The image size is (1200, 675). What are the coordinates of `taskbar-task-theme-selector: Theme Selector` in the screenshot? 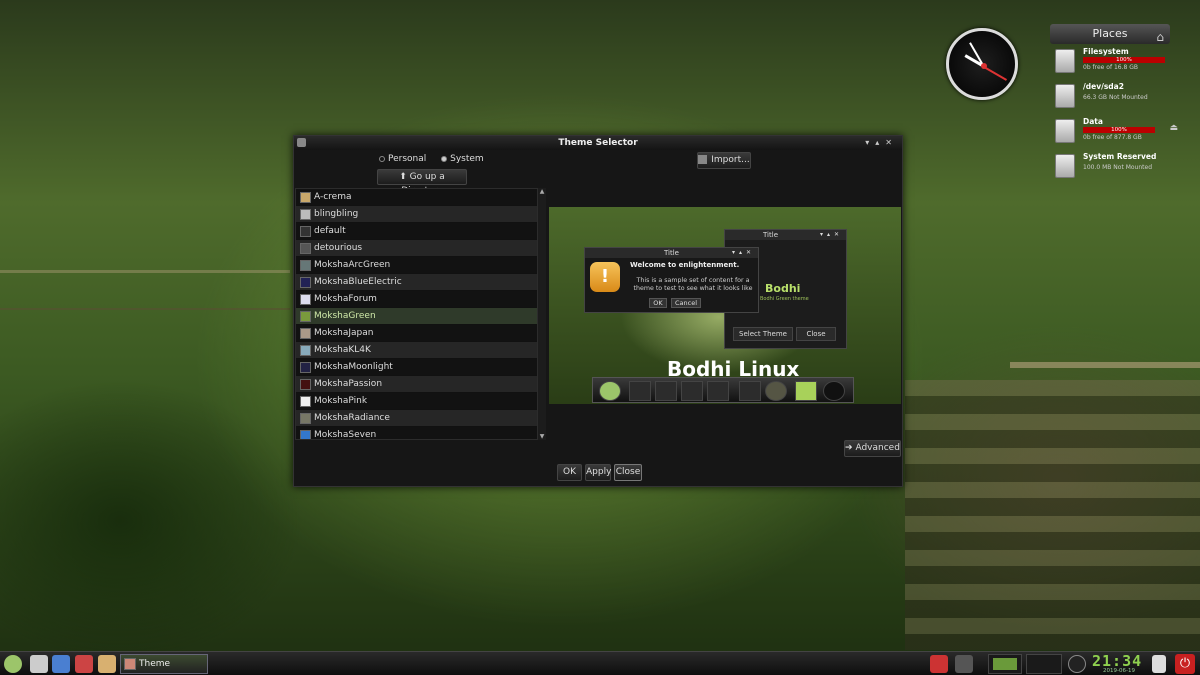 It's located at (164, 664).